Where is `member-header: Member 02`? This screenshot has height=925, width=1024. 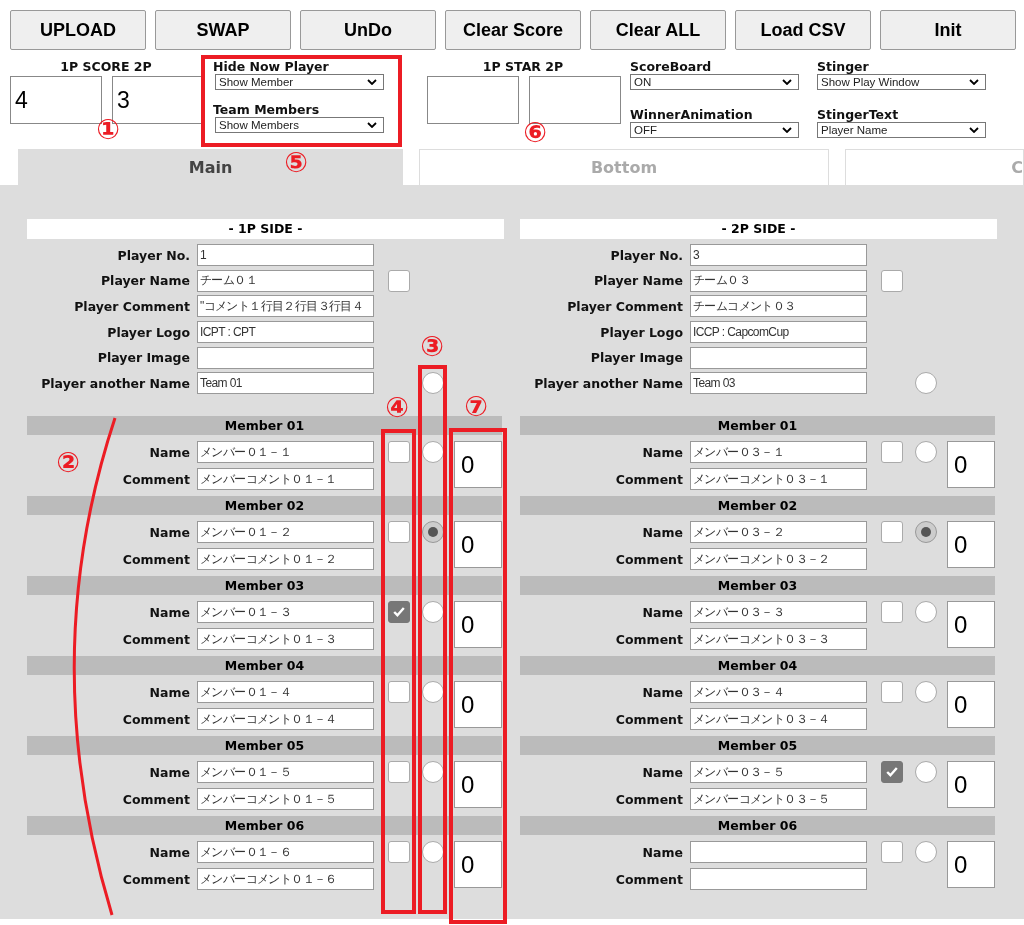 member-header: Member 02 is located at coordinates (264, 506).